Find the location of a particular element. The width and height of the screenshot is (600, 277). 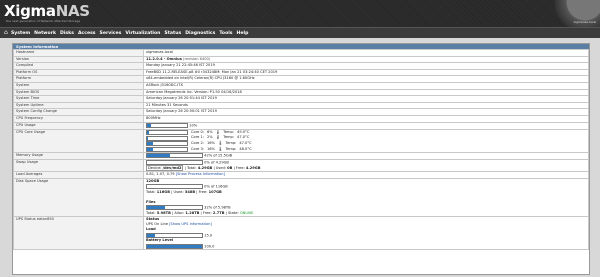

label-cpu-usage: CPU Usage is located at coordinates (78, 125).